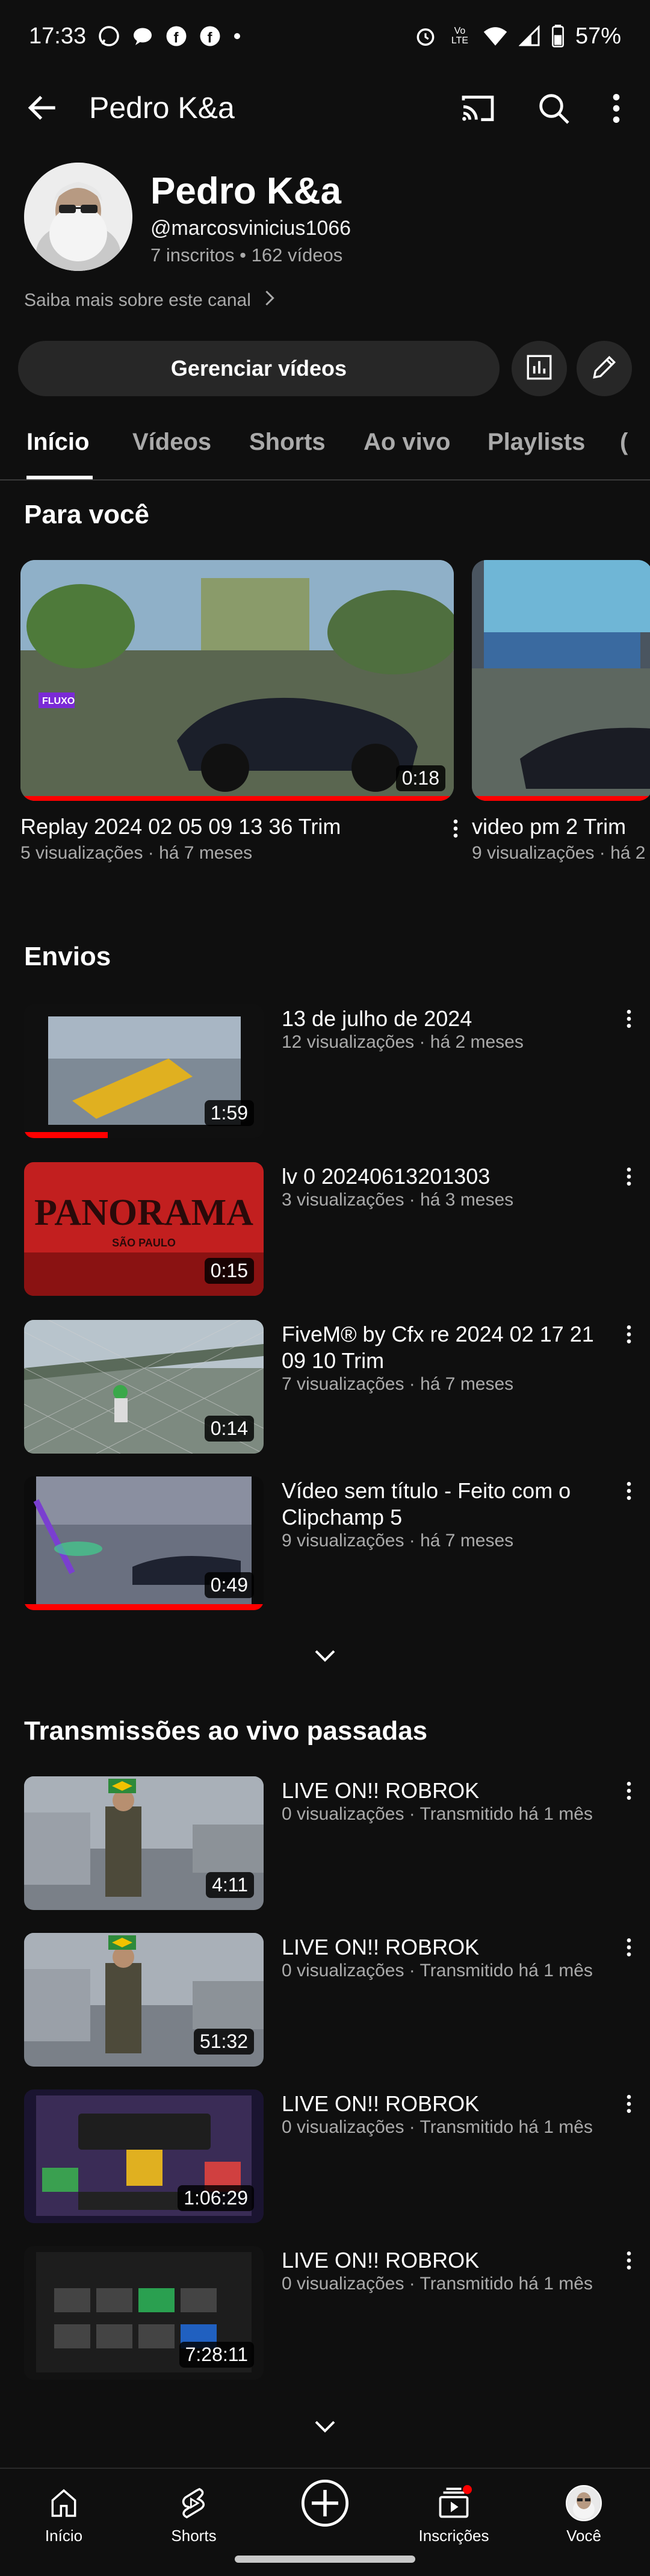 This screenshot has width=650, height=2576. What do you see at coordinates (553, 108) in the screenshot?
I see `search-icon` at bounding box center [553, 108].